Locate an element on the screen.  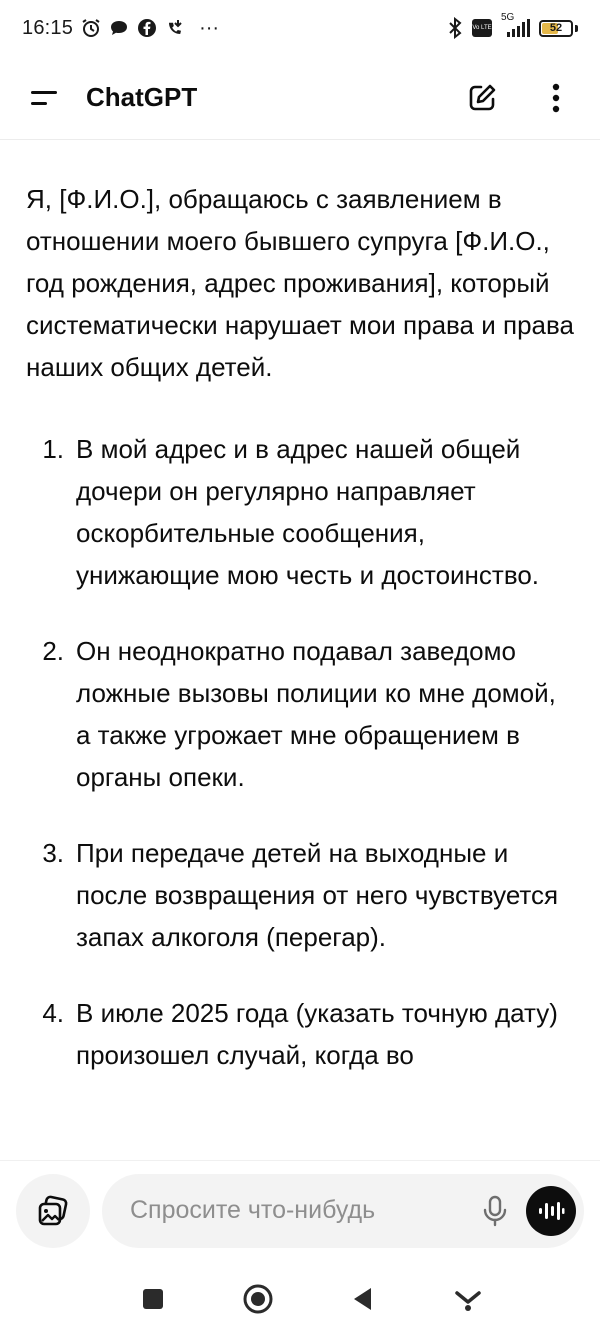
app-header: ChatGPT is located at coordinates (300, 98).